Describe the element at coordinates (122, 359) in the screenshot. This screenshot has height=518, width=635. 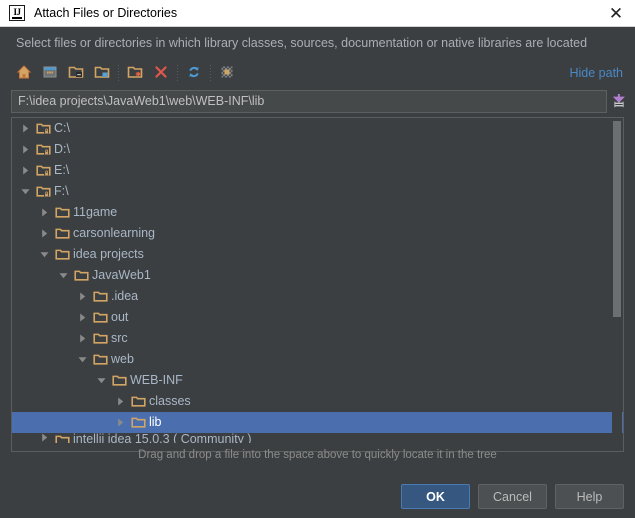
I see `tree-row-label: web` at that location.